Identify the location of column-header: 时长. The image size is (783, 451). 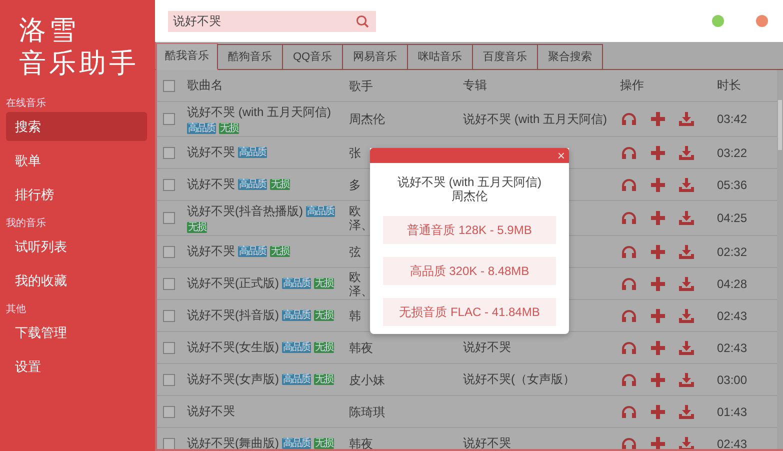
(729, 85).